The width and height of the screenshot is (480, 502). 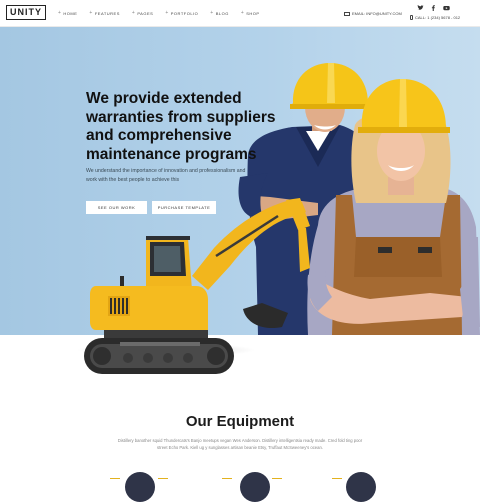 I want to click on nav-item-label: PORTFOLIO, so click(x=184, y=13).